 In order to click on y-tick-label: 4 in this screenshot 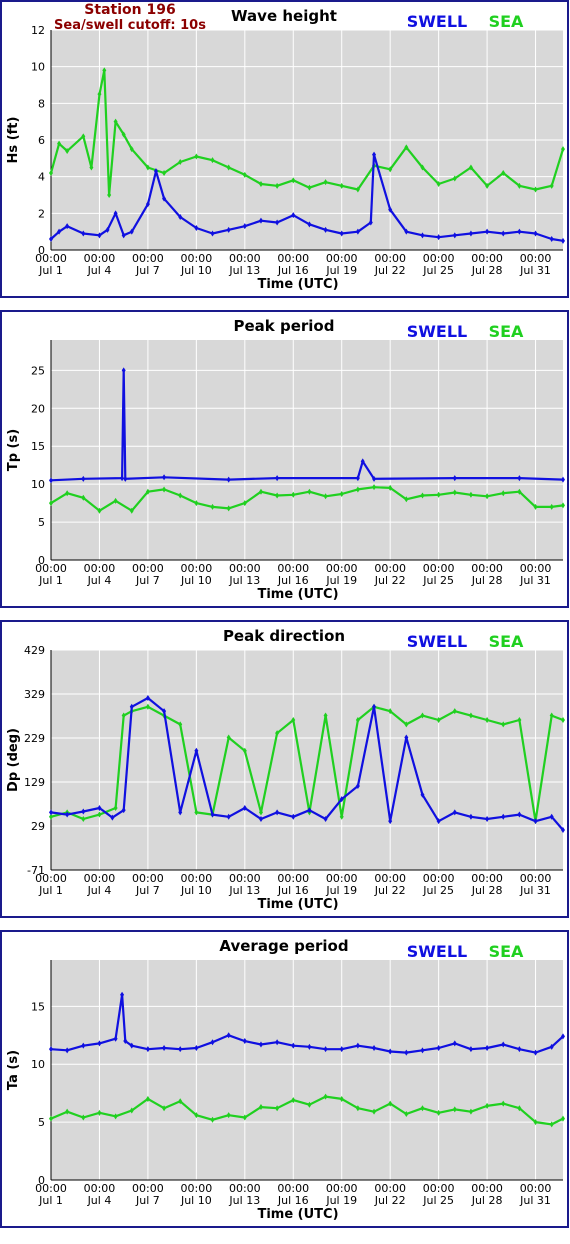, I will do `click(41, 177)`.